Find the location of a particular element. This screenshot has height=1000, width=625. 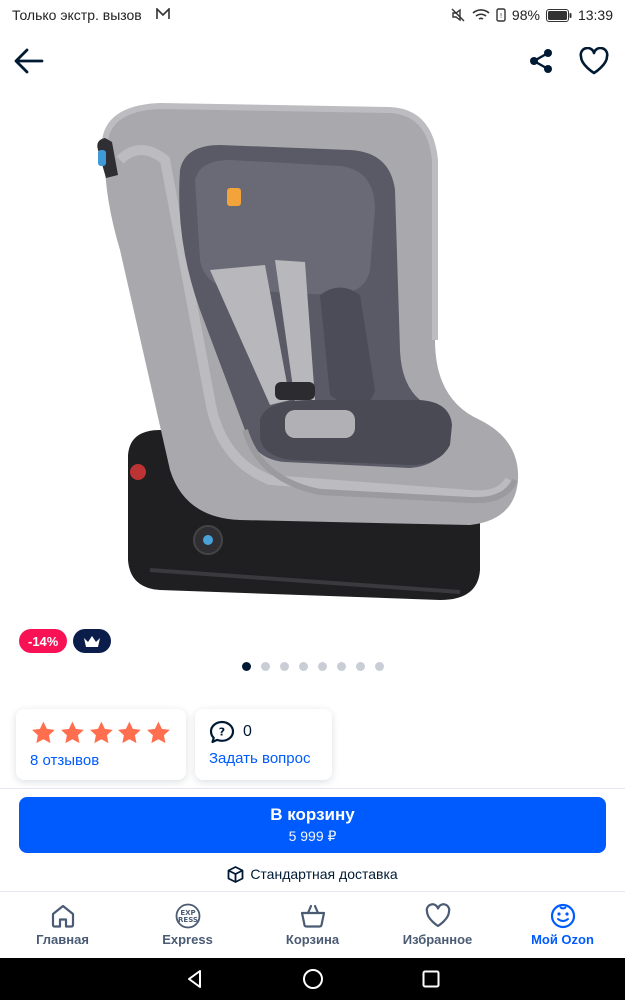

back-button is located at coordinates (29, 61).